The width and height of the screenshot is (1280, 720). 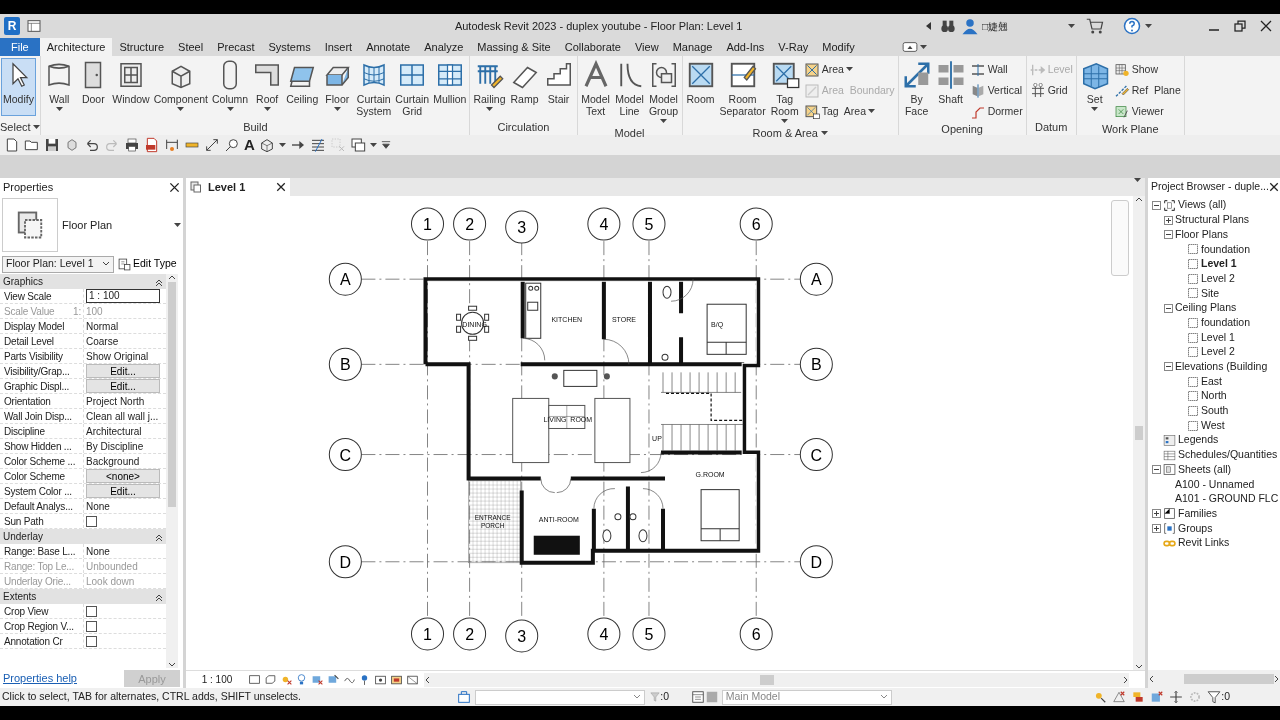 What do you see at coordinates (464, 697) in the screenshot?
I see `worksets-icon` at bounding box center [464, 697].